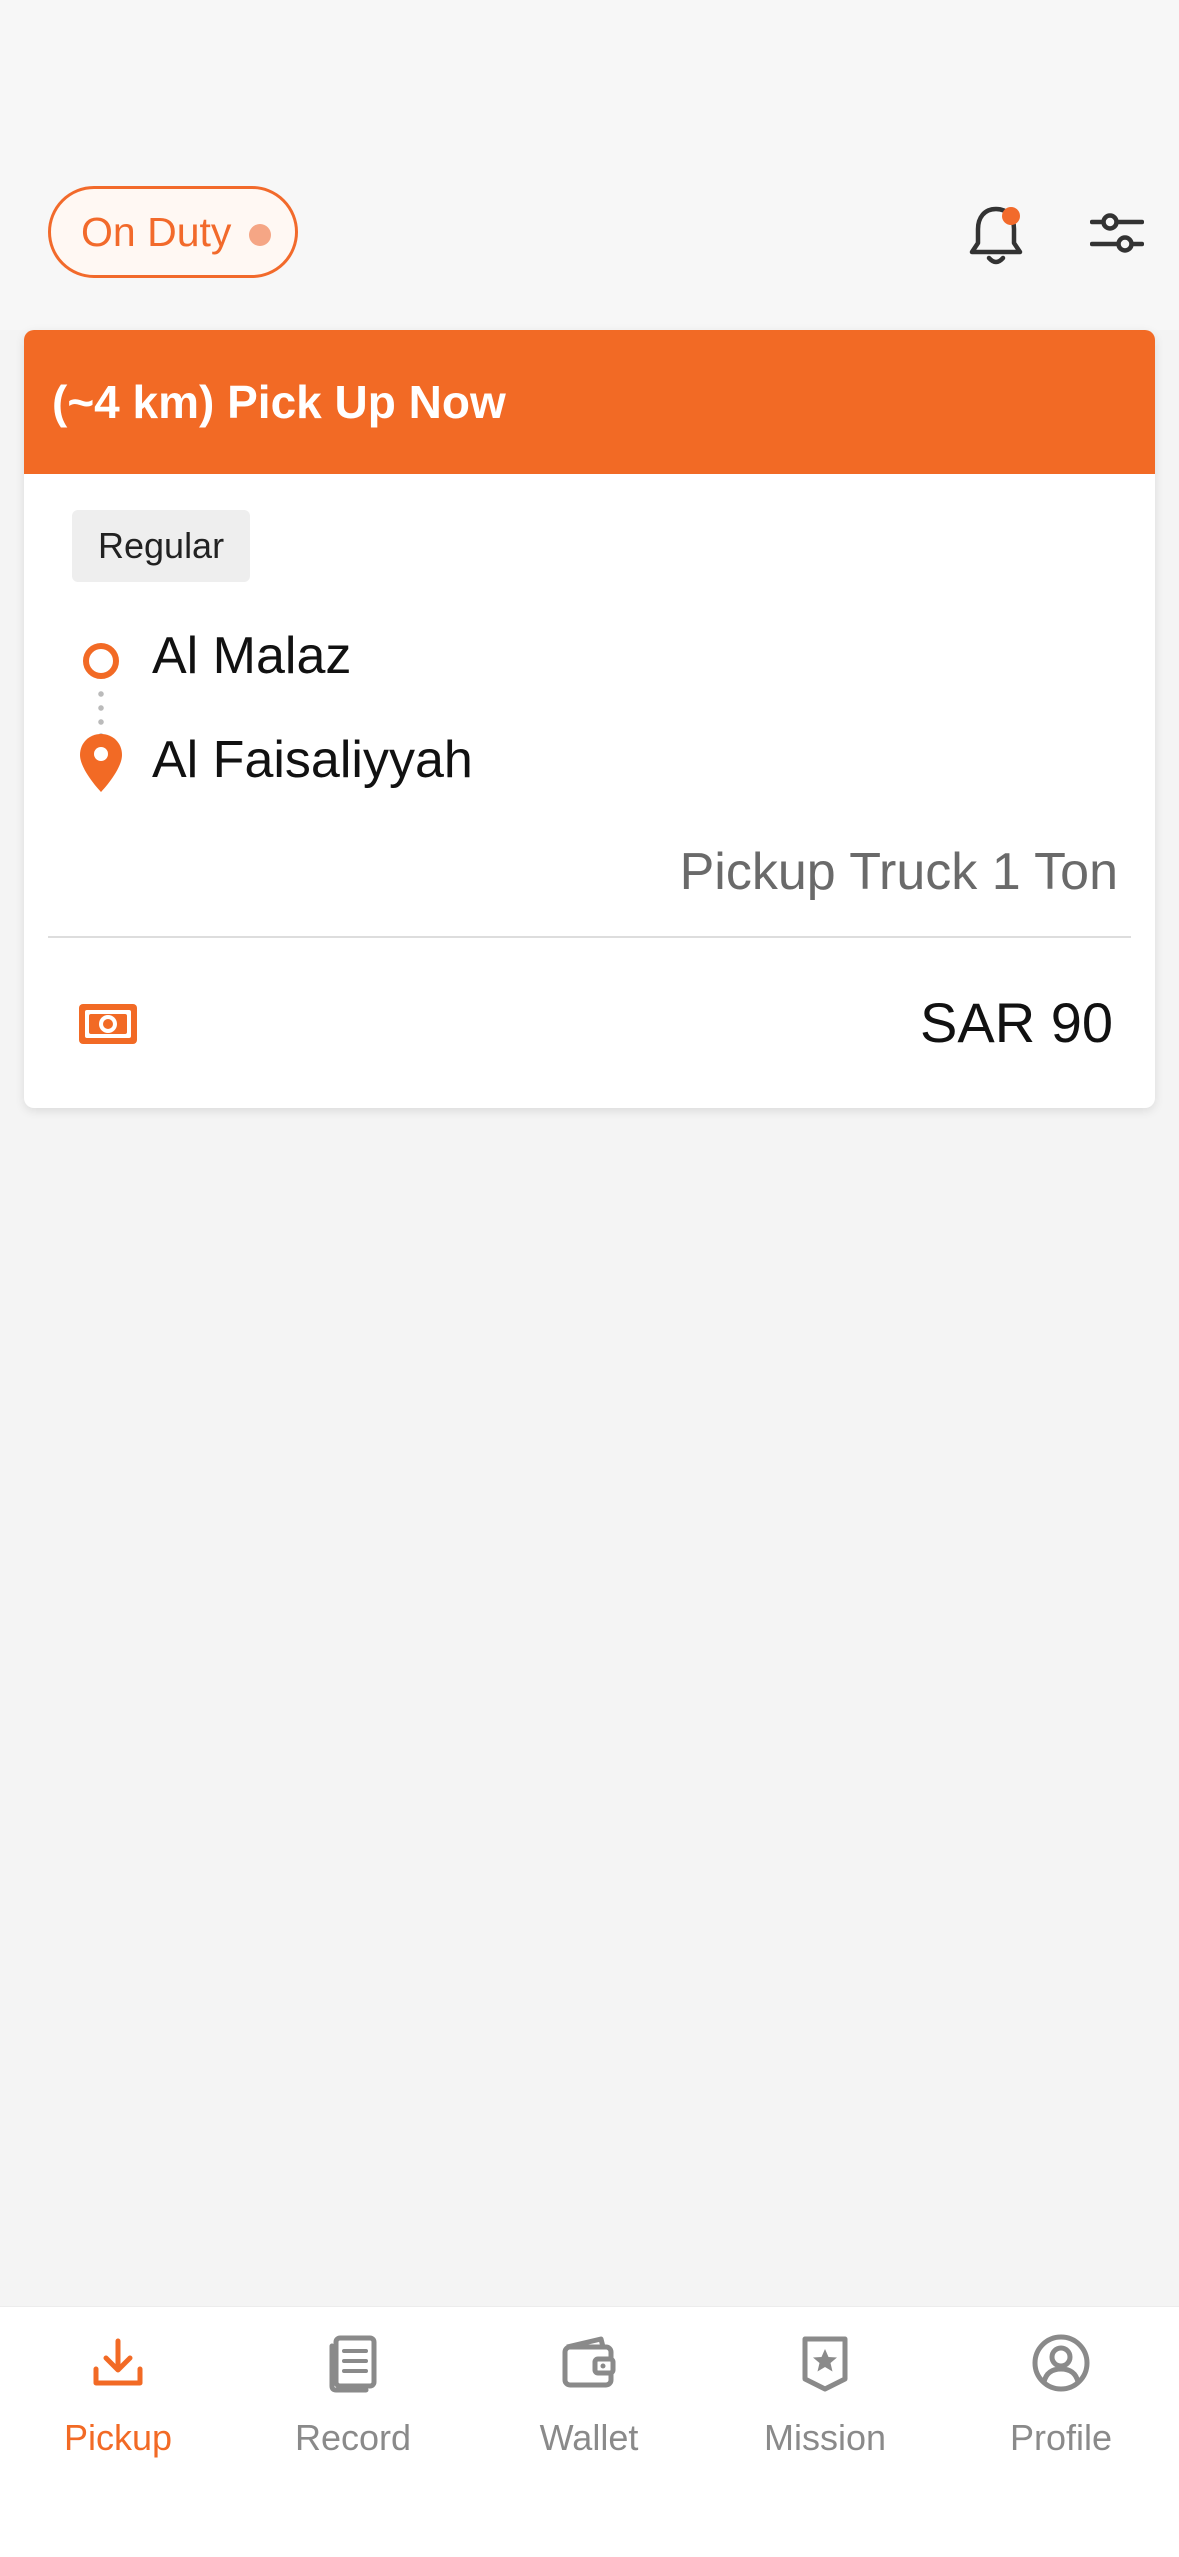 The image size is (1179, 2557). Describe the element at coordinates (1061, 2363) in the screenshot. I see `user-circle-icon` at that location.